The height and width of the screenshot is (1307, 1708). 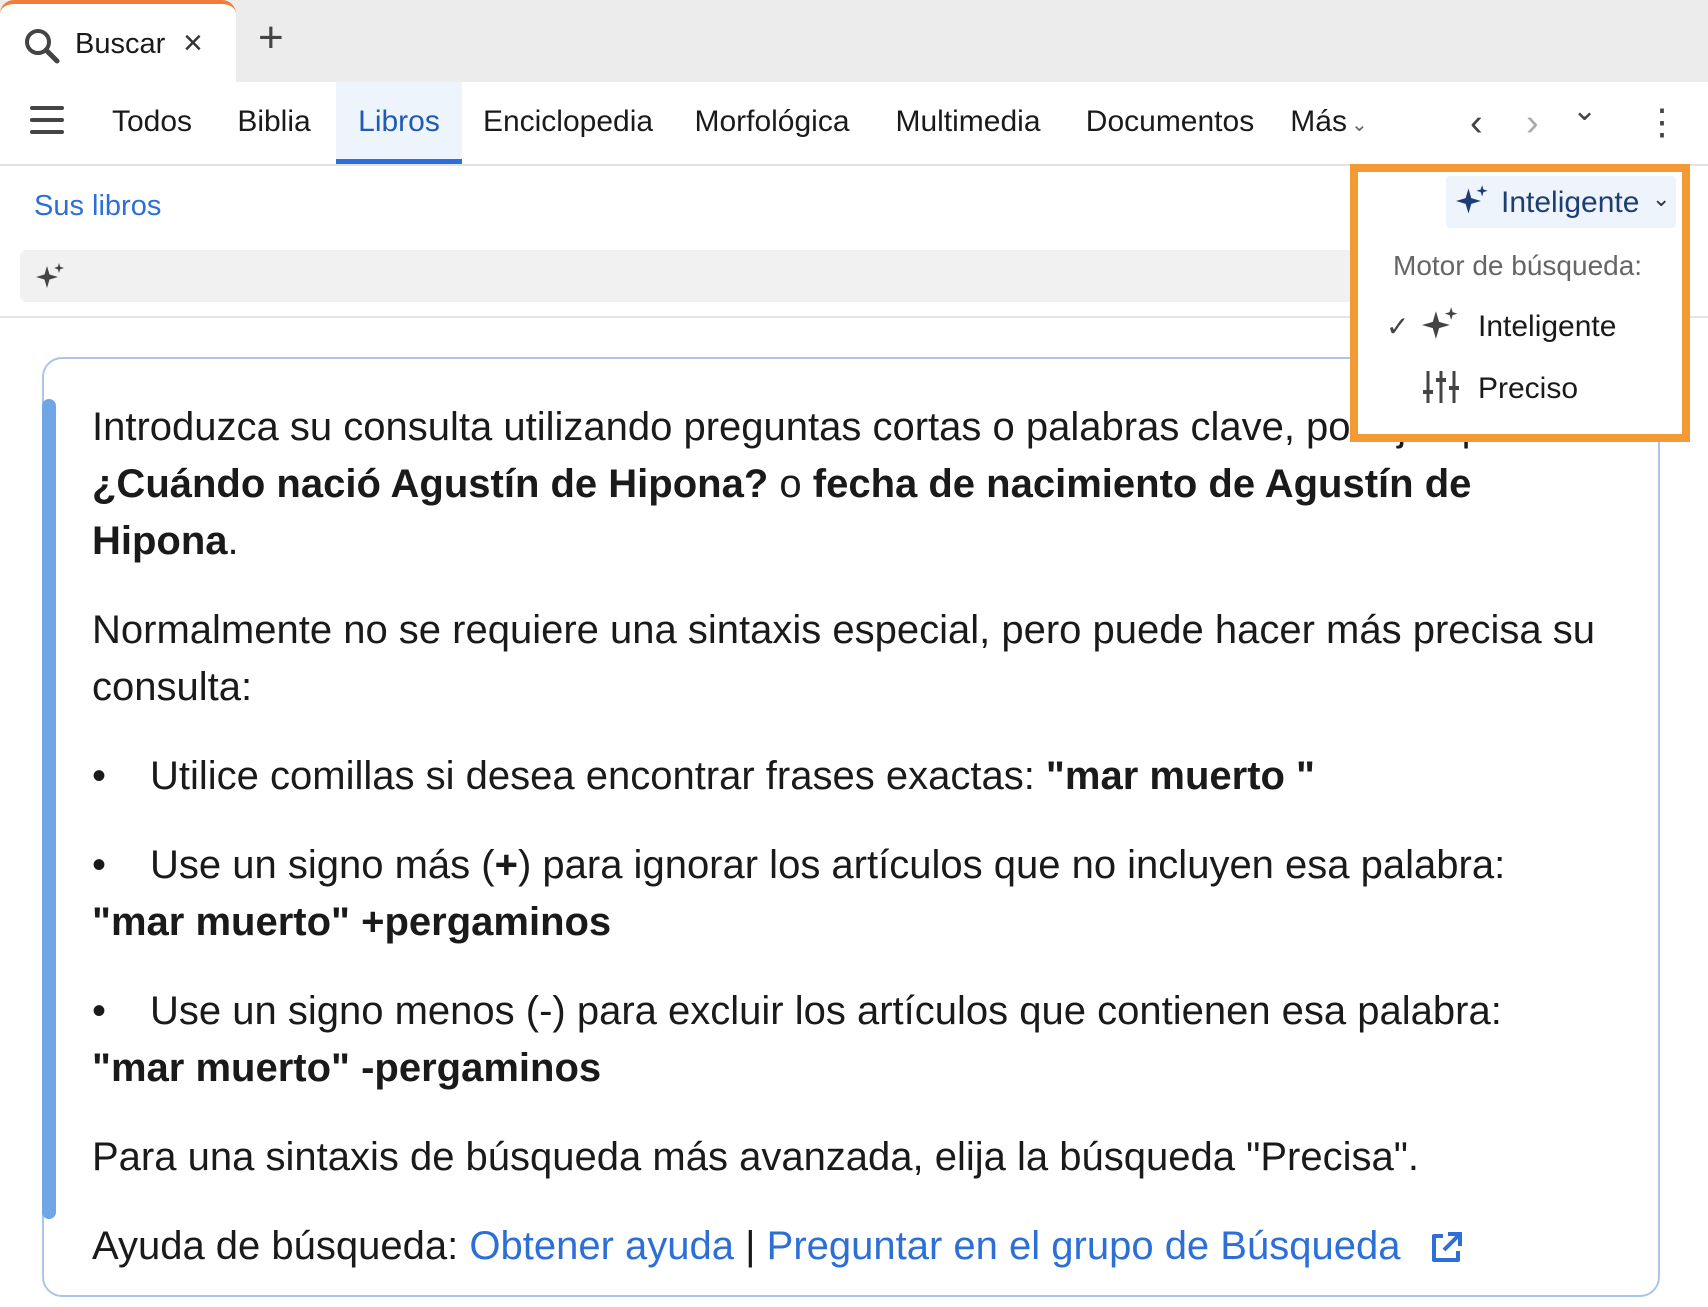 What do you see at coordinates (233, 541) in the screenshot?
I see `period-text: .` at bounding box center [233, 541].